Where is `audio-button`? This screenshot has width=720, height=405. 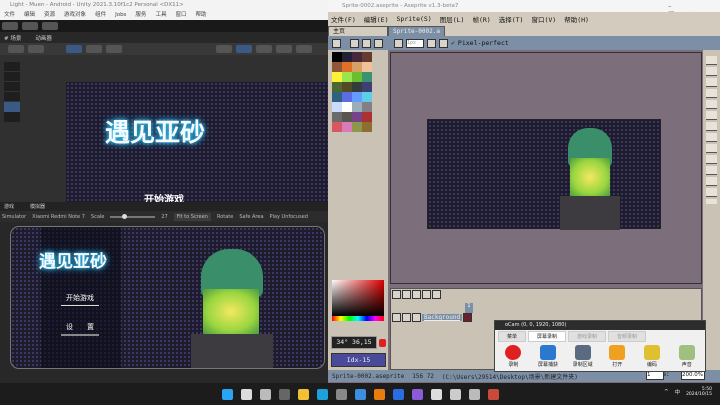 audio-button is located at coordinates (283, 49).